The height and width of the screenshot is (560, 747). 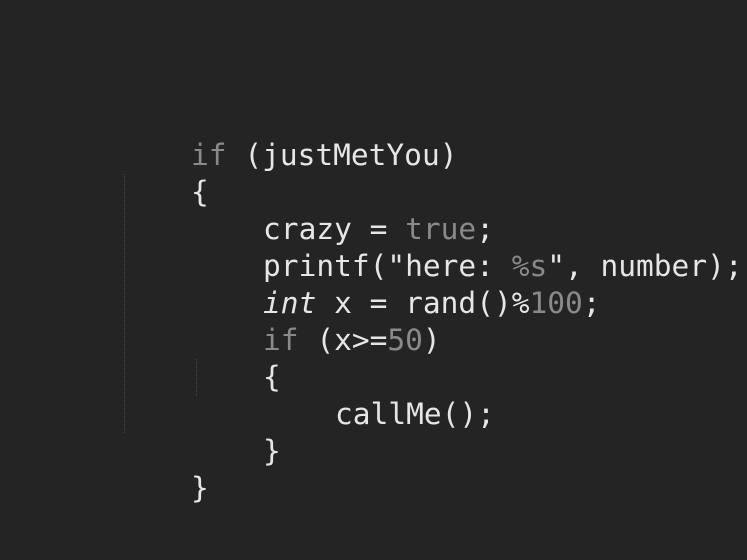 I want to click on code-line-9: }, so click(x=236, y=432).